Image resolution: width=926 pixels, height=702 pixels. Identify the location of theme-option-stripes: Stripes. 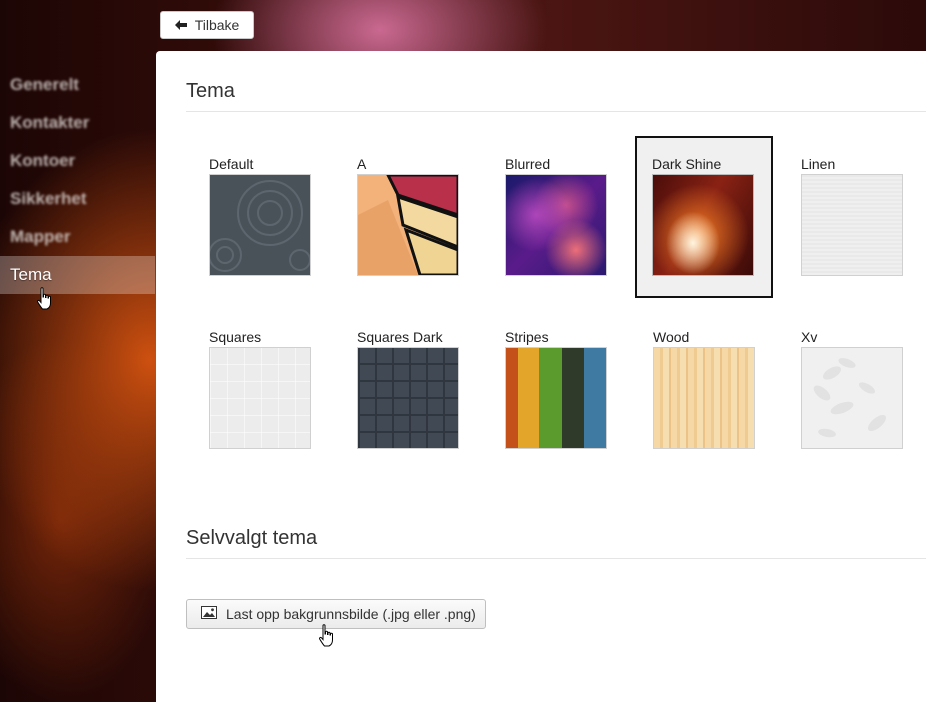
(557, 390).